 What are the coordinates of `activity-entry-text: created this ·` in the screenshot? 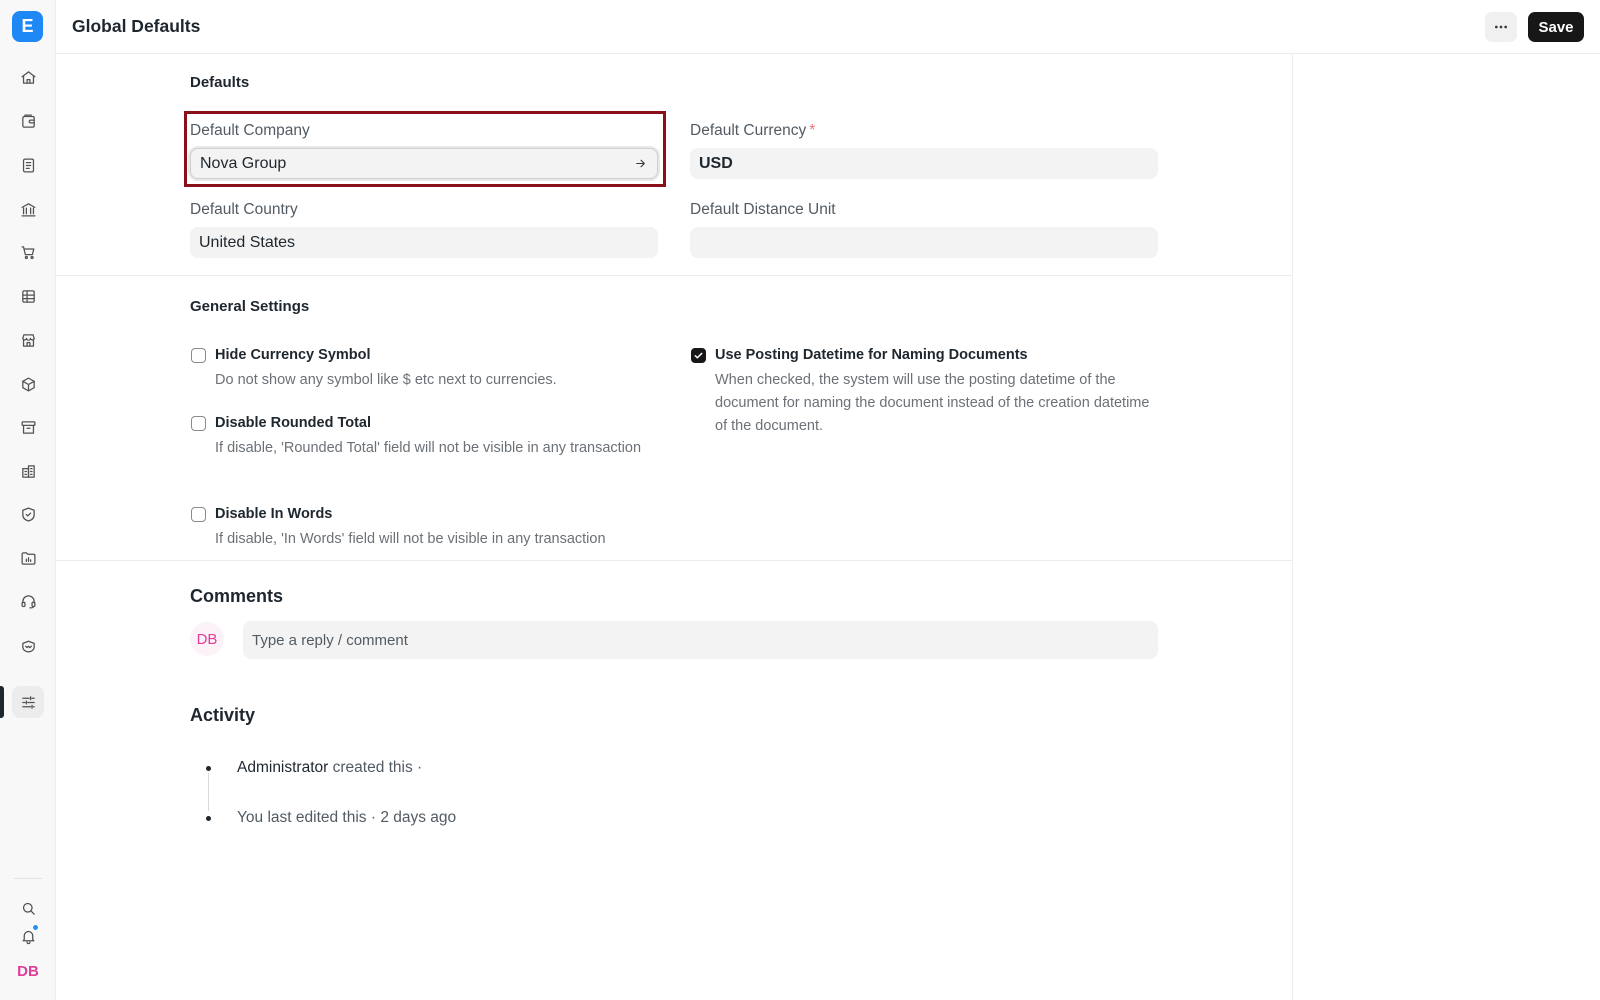 It's located at (377, 767).